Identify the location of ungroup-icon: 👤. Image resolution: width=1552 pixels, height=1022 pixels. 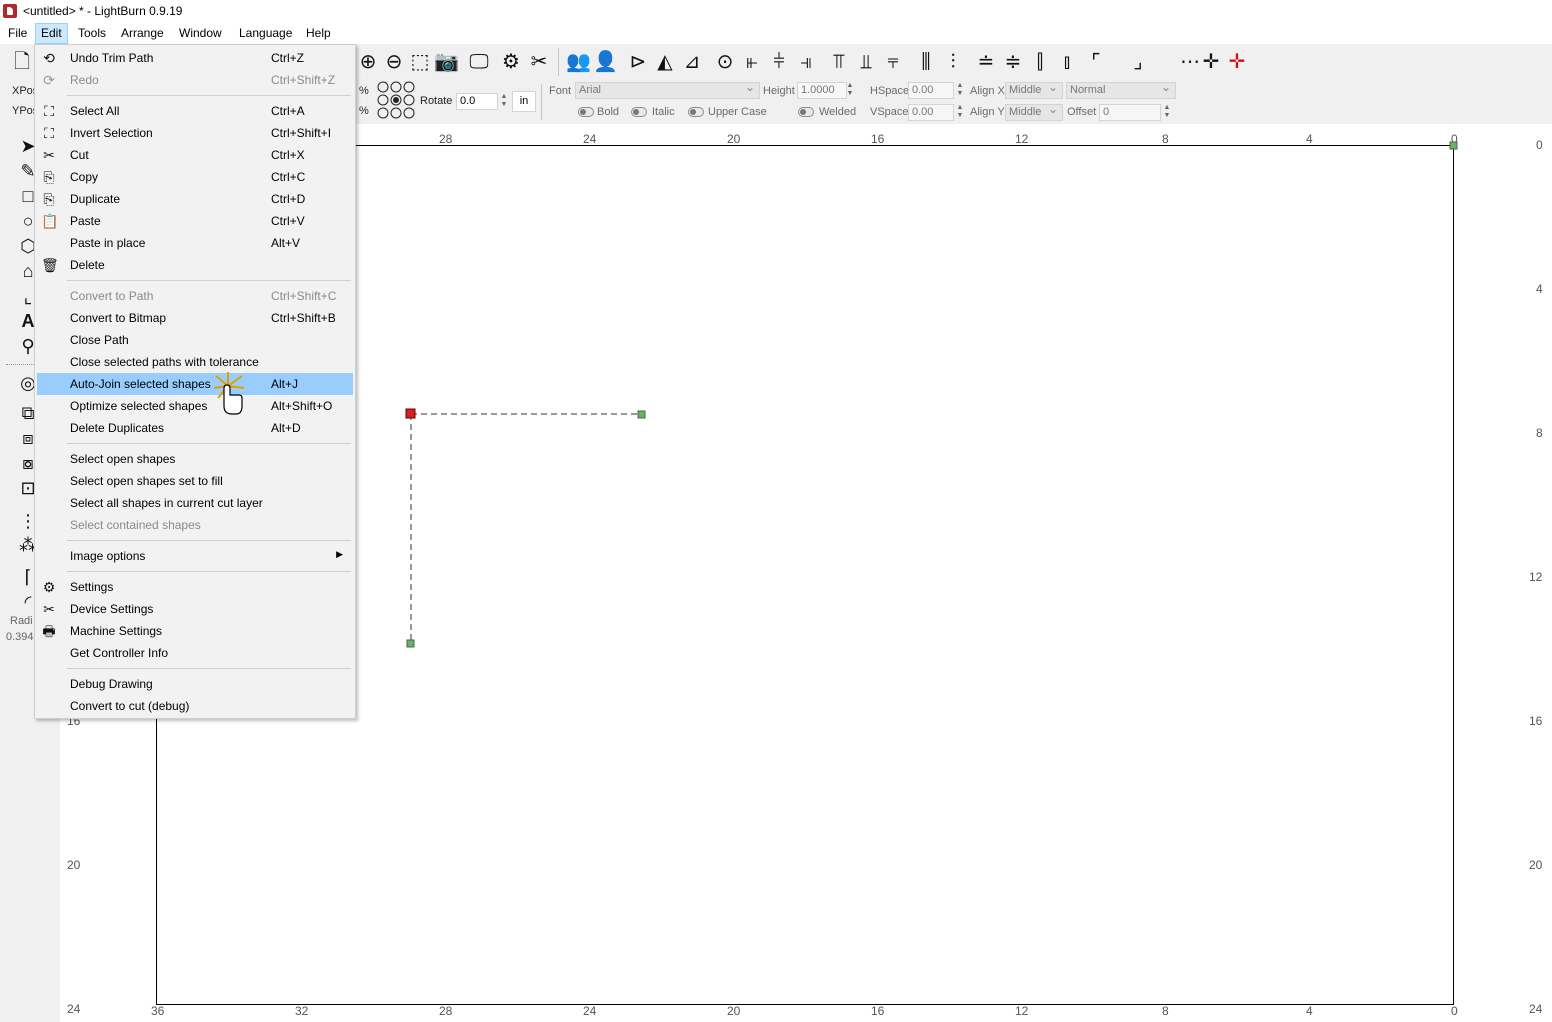
(605, 62).